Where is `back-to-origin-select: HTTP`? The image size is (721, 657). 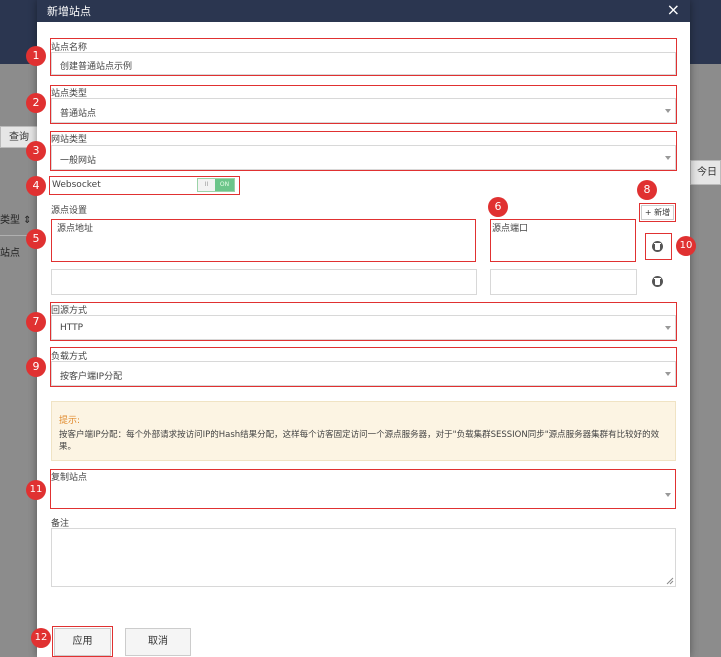 back-to-origin-select: HTTP is located at coordinates (363, 327).